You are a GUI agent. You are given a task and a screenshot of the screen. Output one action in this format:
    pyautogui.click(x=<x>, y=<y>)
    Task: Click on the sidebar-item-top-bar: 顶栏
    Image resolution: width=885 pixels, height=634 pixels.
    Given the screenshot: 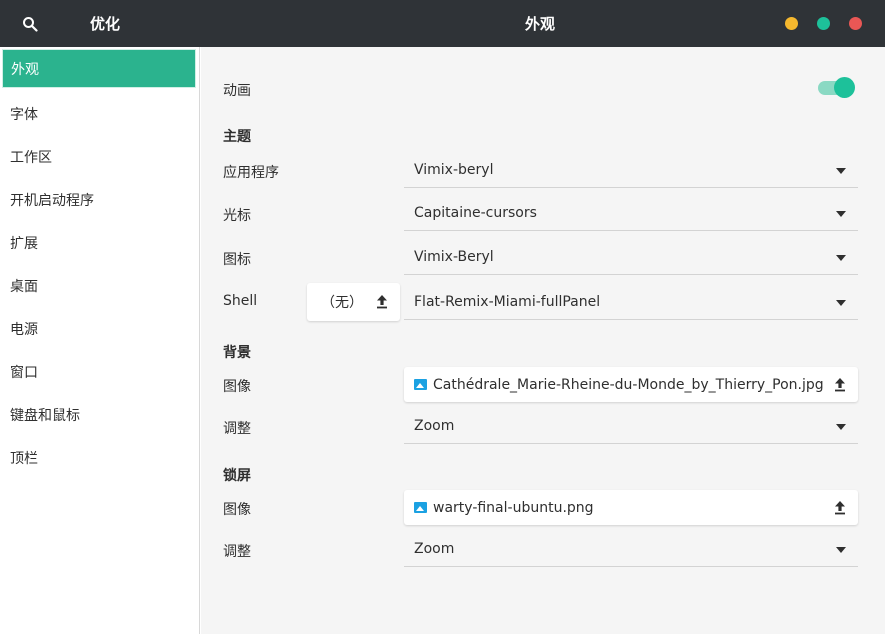 What is the action you would take?
    pyautogui.click(x=99, y=457)
    